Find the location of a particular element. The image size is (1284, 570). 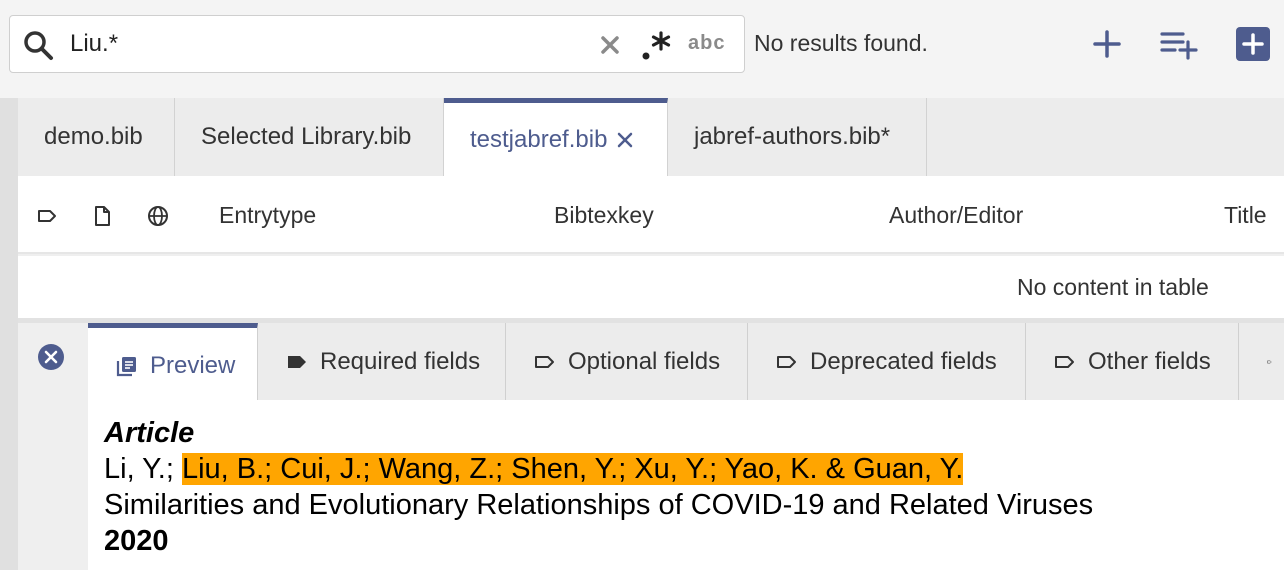

add-icon is located at coordinates (1107, 44).